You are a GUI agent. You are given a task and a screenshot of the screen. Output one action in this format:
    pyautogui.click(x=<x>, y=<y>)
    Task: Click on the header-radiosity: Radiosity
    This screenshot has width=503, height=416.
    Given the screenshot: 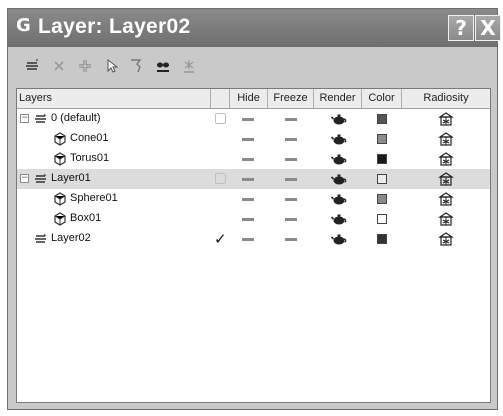 What is the action you would take?
    pyautogui.click(x=446, y=98)
    